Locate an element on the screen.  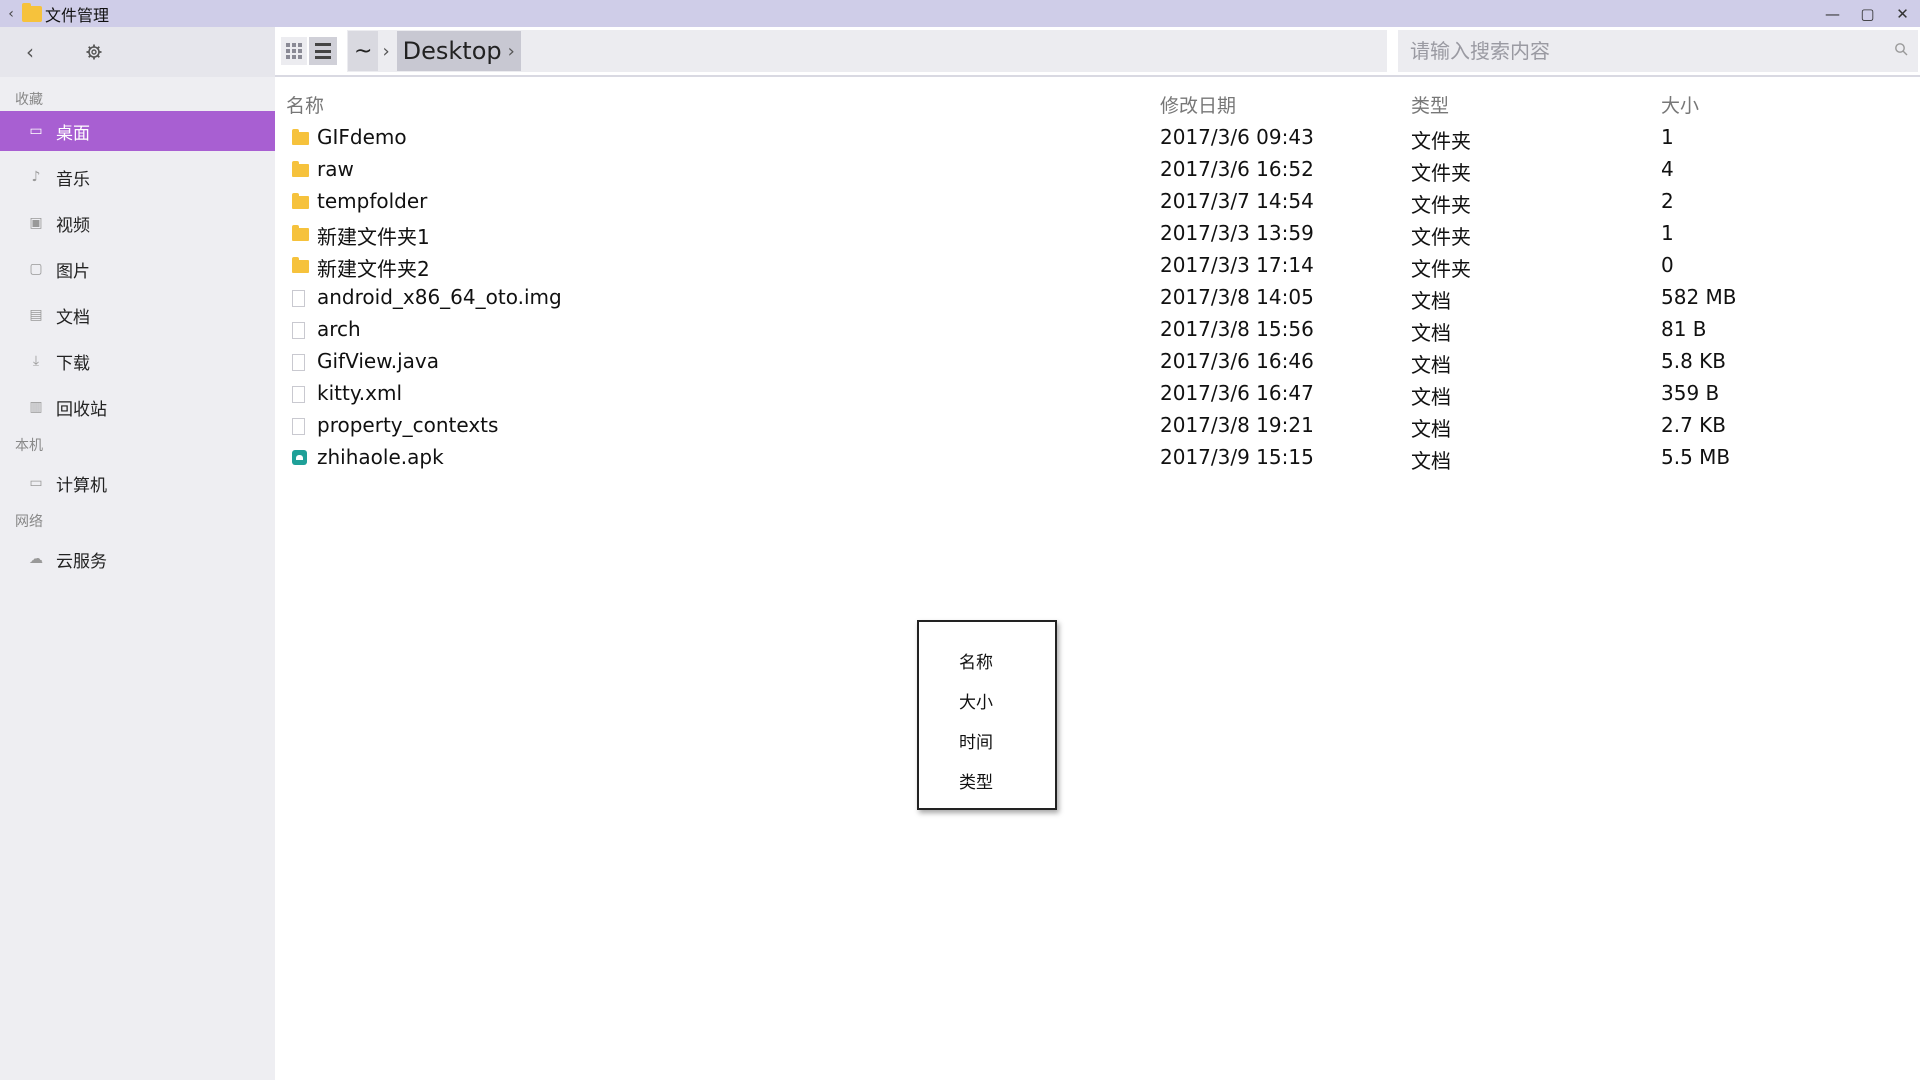
picture-icon: ▢ is located at coordinates (36, 269).